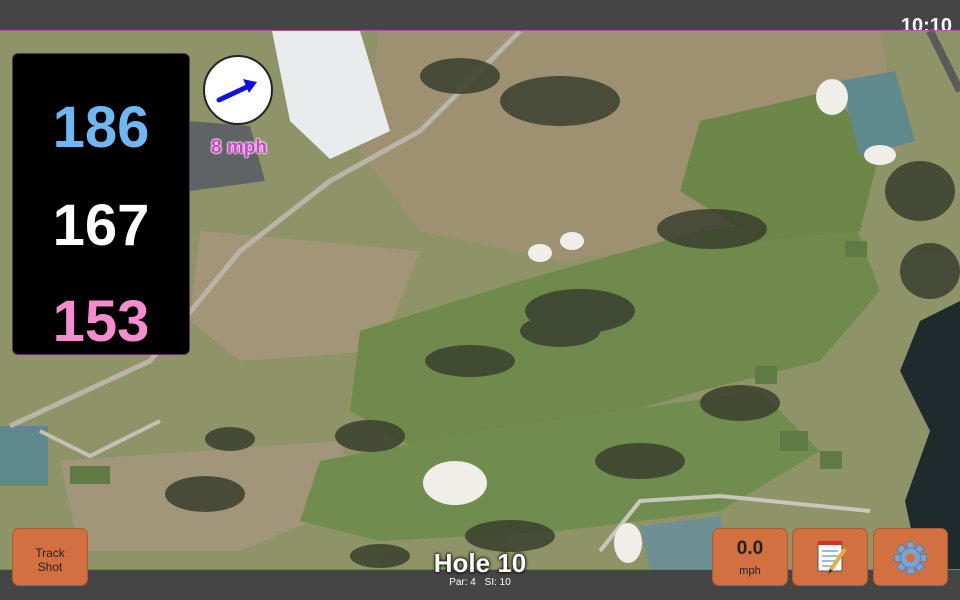 This screenshot has height=600, width=960. I want to click on wind-indicator, so click(238, 90).